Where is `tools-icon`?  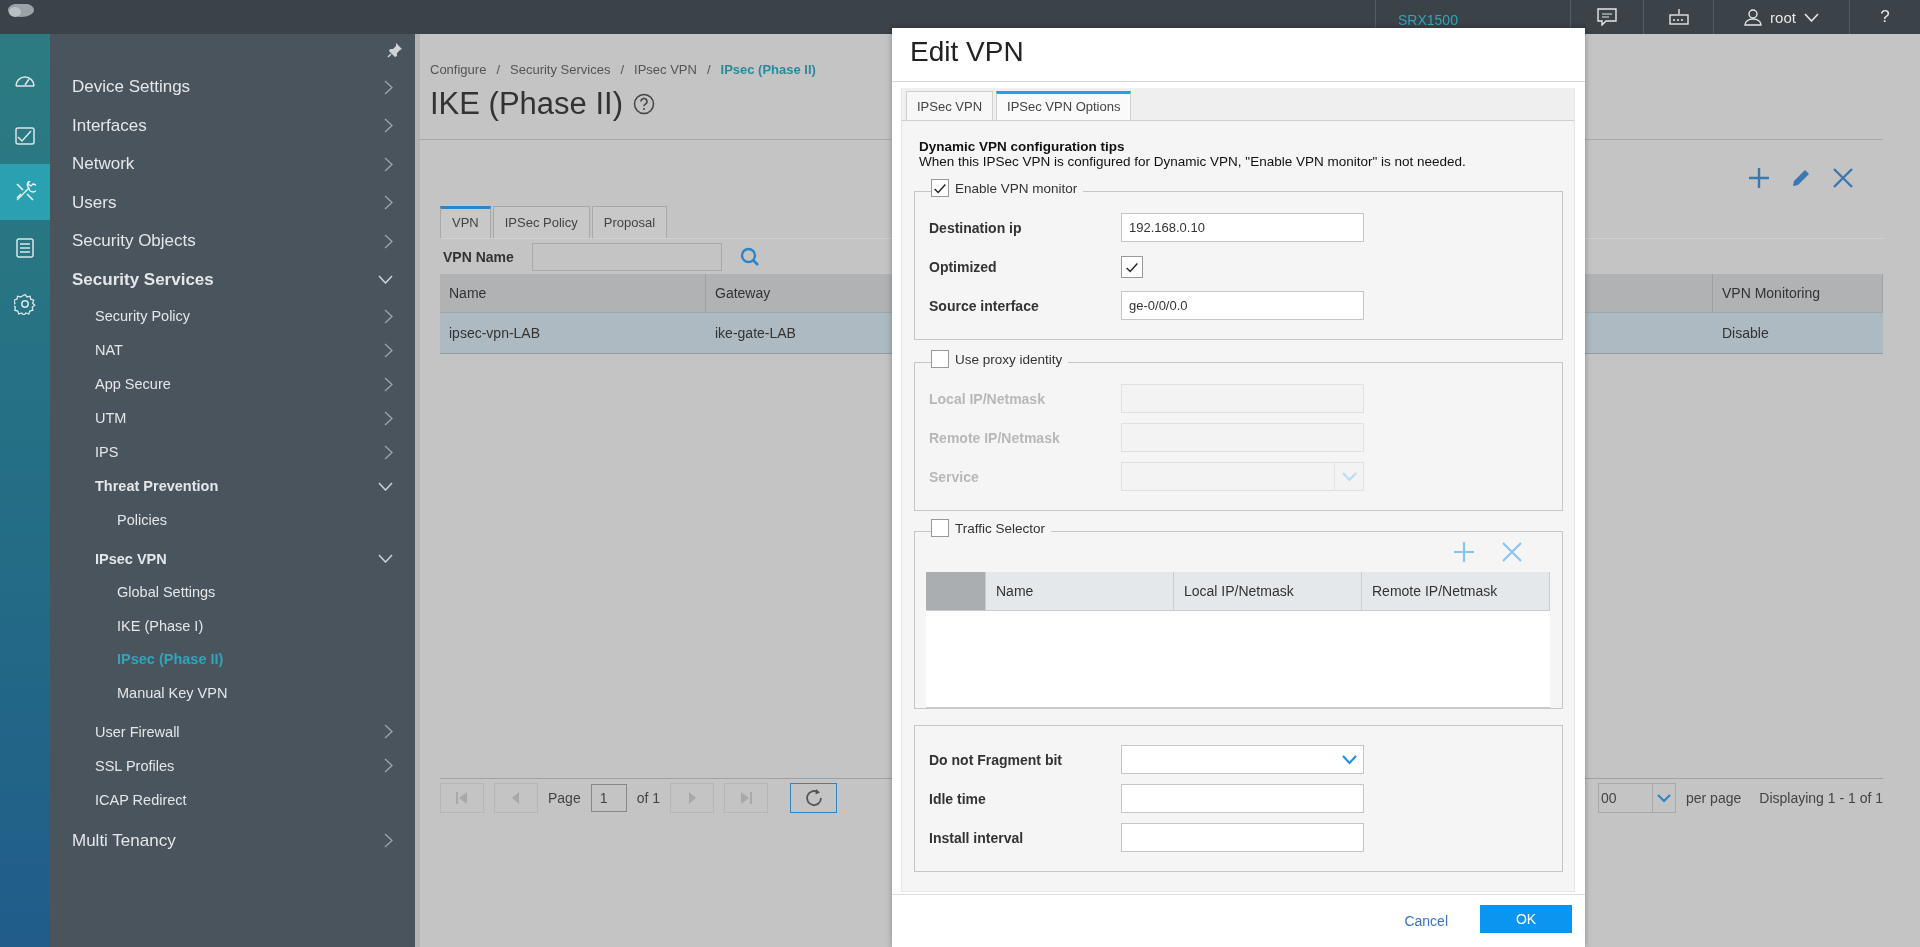 tools-icon is located at coordinates (25, 192).